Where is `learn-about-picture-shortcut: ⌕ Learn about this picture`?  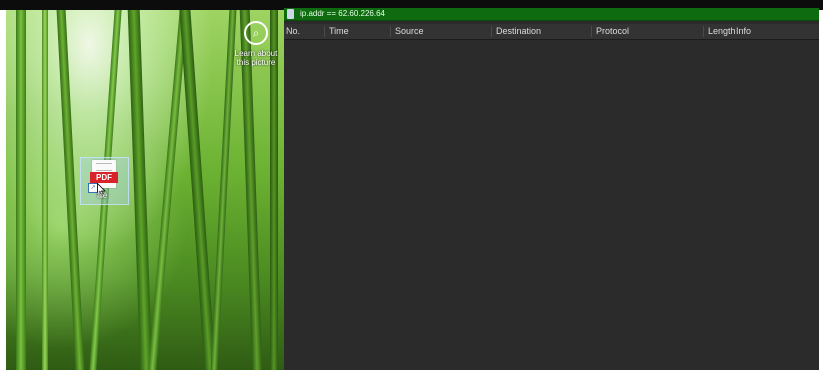 learn-about-picture-shortcut: ⌕ Learn about this picture is located at coordinates (256, 44).